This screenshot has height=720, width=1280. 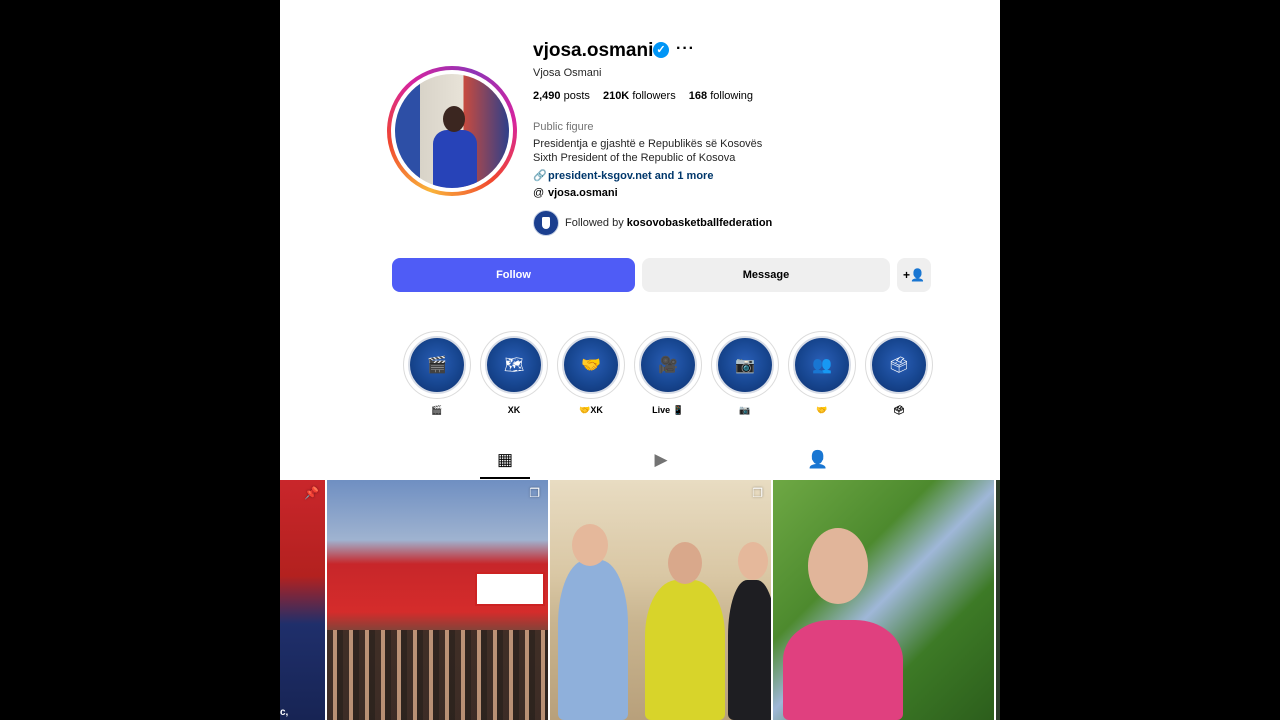 I want to click on highlight-item: 📷 📷, so click(x=745, y=373).